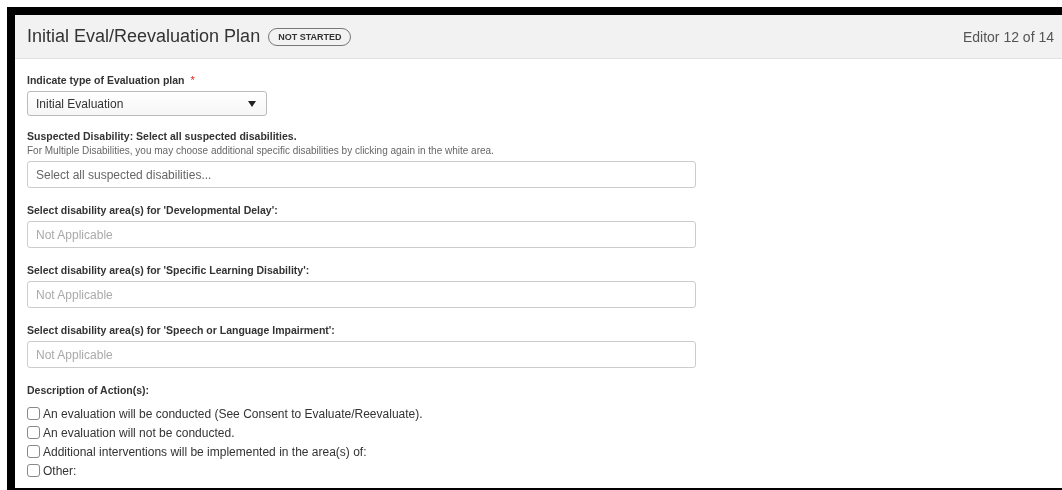  What do you see at coordinates (544, 413) in the screenshot?
I see `action-checkbox: An evaluation will be conducted (See Consent to Evaluate/Reevaluate).` at bounding box center [544, 413].